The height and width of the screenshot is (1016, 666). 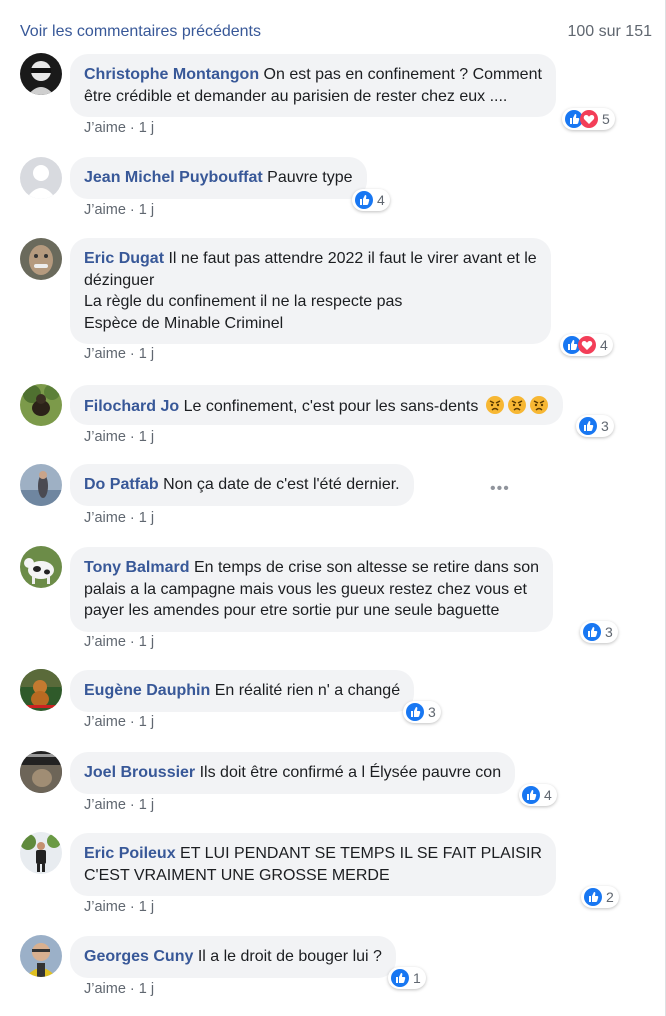 I want to click on comment-author: Joel Broussier, so click(x=139, y=772).